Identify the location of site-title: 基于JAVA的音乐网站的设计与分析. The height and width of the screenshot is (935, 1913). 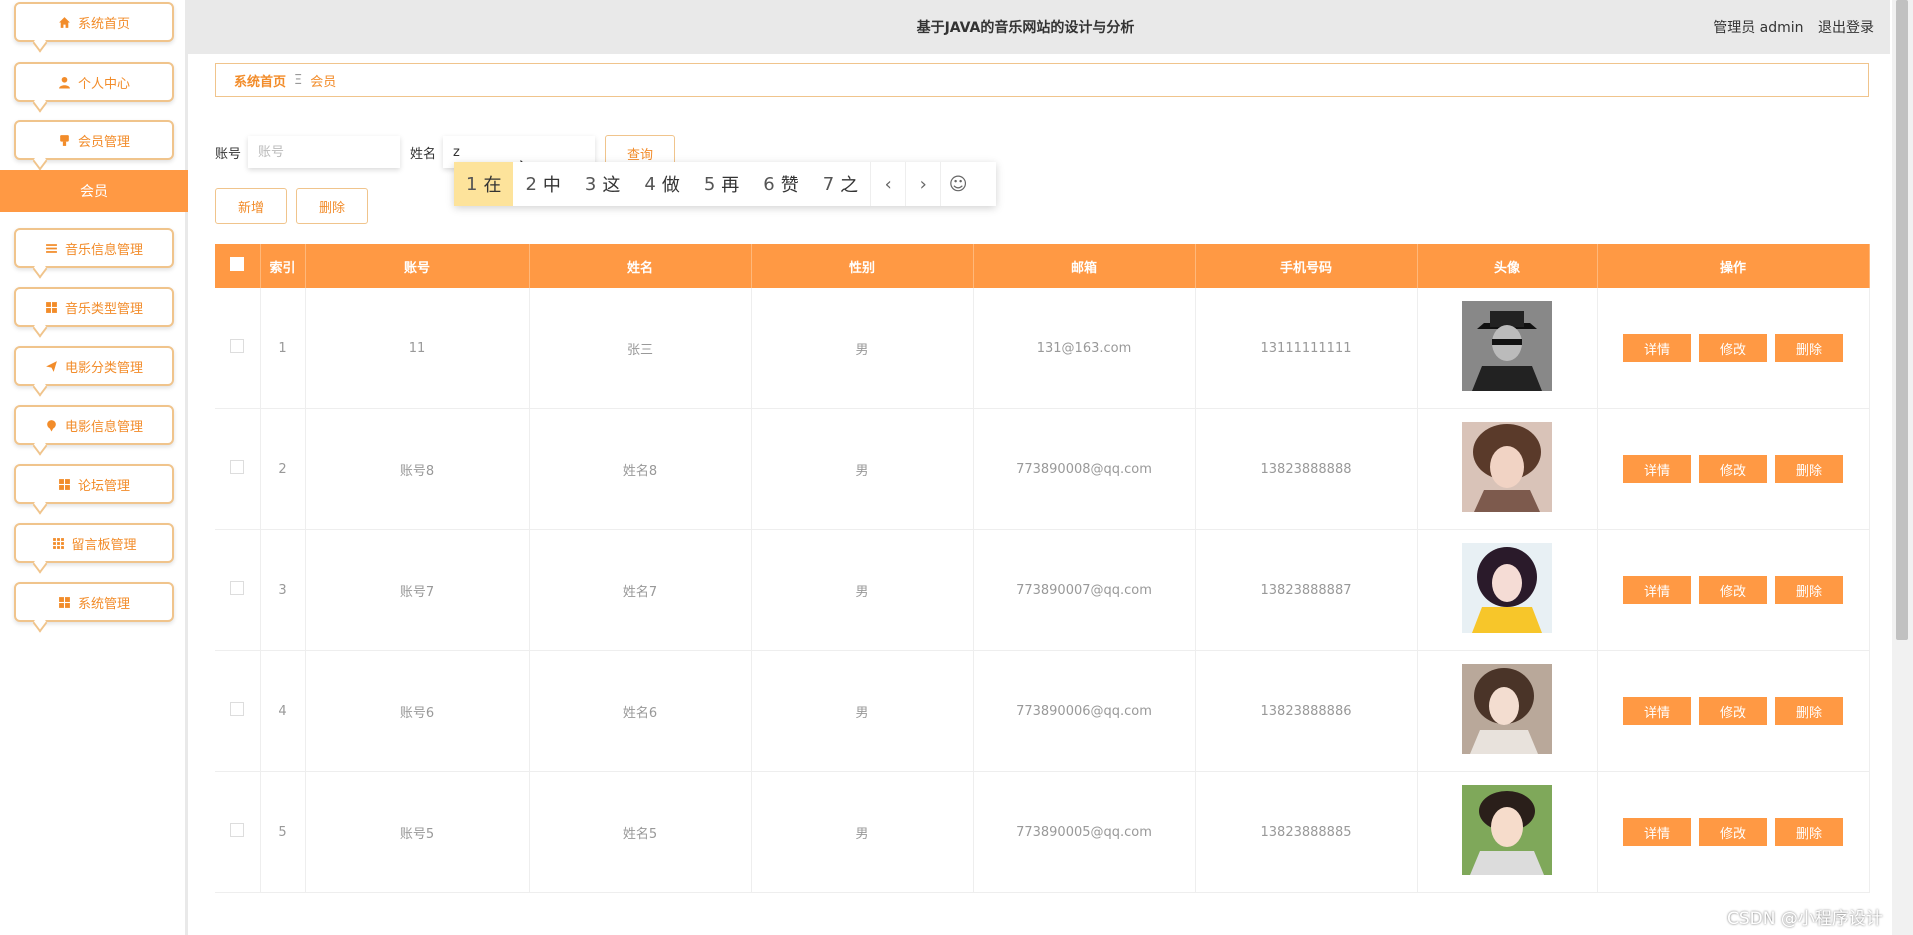
(1025, 28).